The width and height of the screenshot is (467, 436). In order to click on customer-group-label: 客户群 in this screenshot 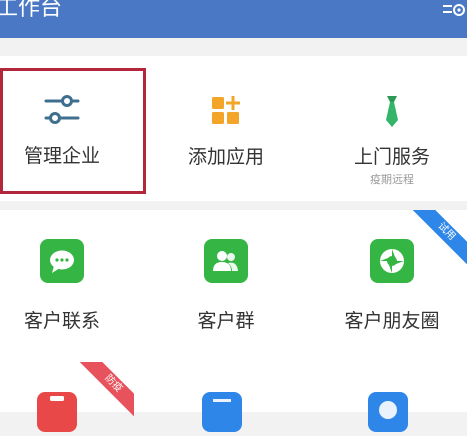, I will do `click(226, 321)`.